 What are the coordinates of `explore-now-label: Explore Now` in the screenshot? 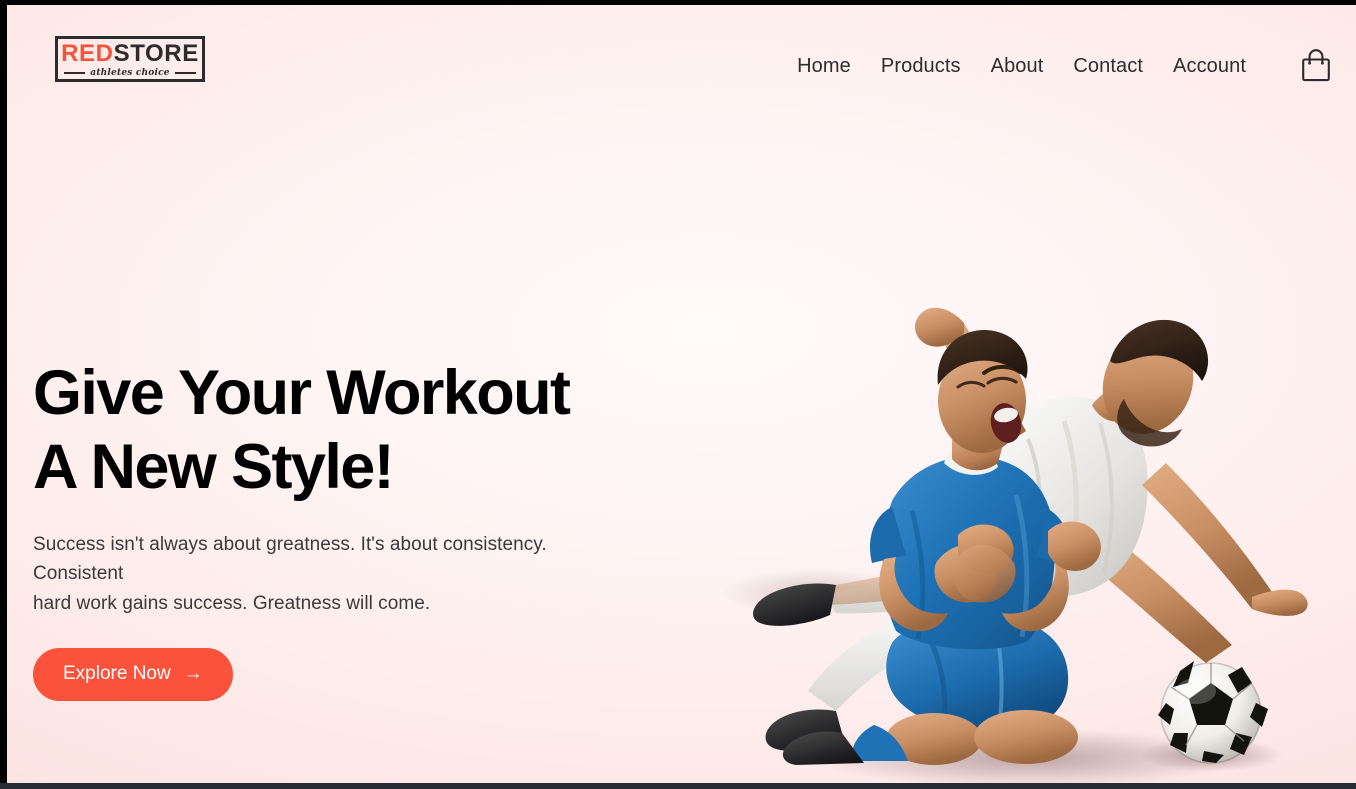 It's located at (117, 673).